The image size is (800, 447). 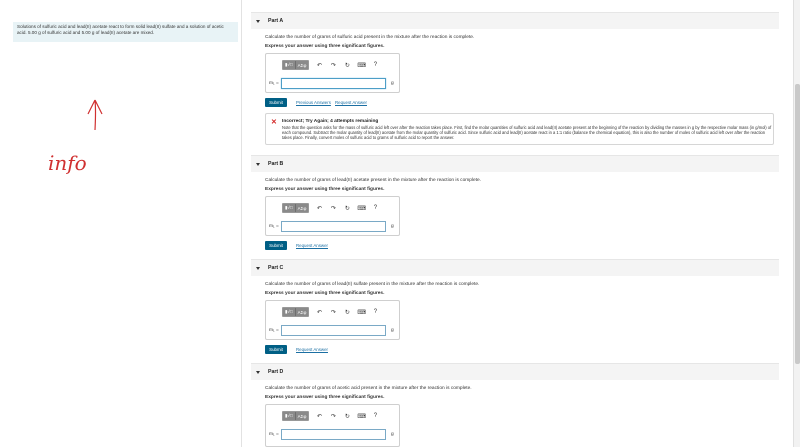 What do you see at coordinates (515, 20) in the screenshot?
I see `part-a-header: Part A` at bounding box center [515, 20].